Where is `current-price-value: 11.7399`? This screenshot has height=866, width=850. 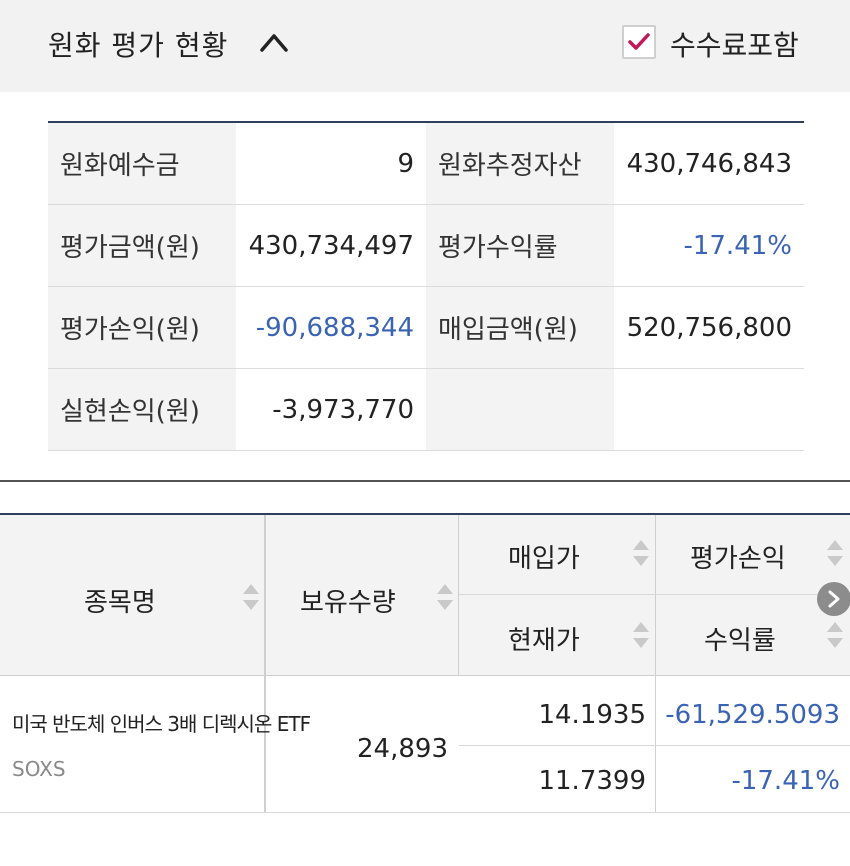
current-price-value: 11.7399 is located at coordinates (592, 781).